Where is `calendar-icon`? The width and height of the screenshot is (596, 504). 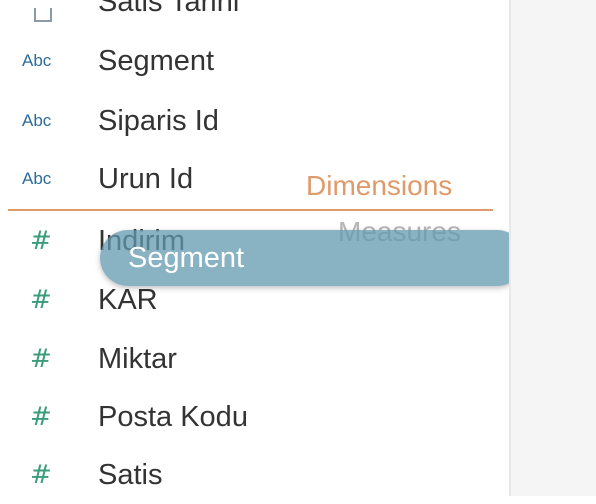
calendar-icon is located at coordinates (43, 15).